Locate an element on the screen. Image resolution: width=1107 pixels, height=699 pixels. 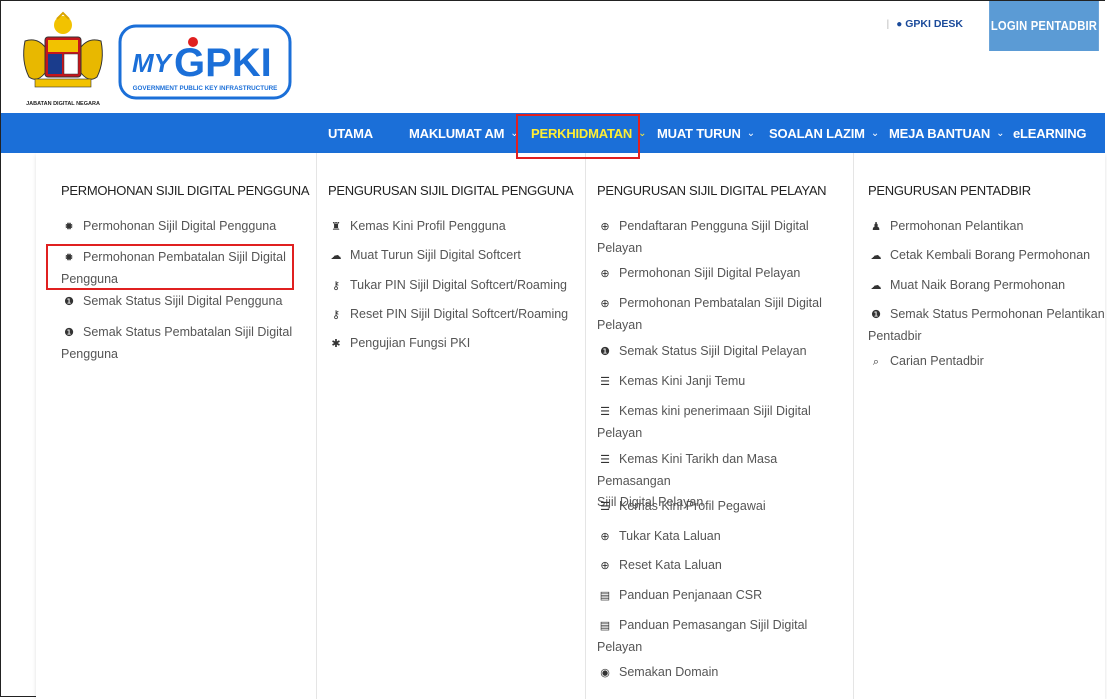
asterisk-icon: ✱ is located at coordinates (336, 344).